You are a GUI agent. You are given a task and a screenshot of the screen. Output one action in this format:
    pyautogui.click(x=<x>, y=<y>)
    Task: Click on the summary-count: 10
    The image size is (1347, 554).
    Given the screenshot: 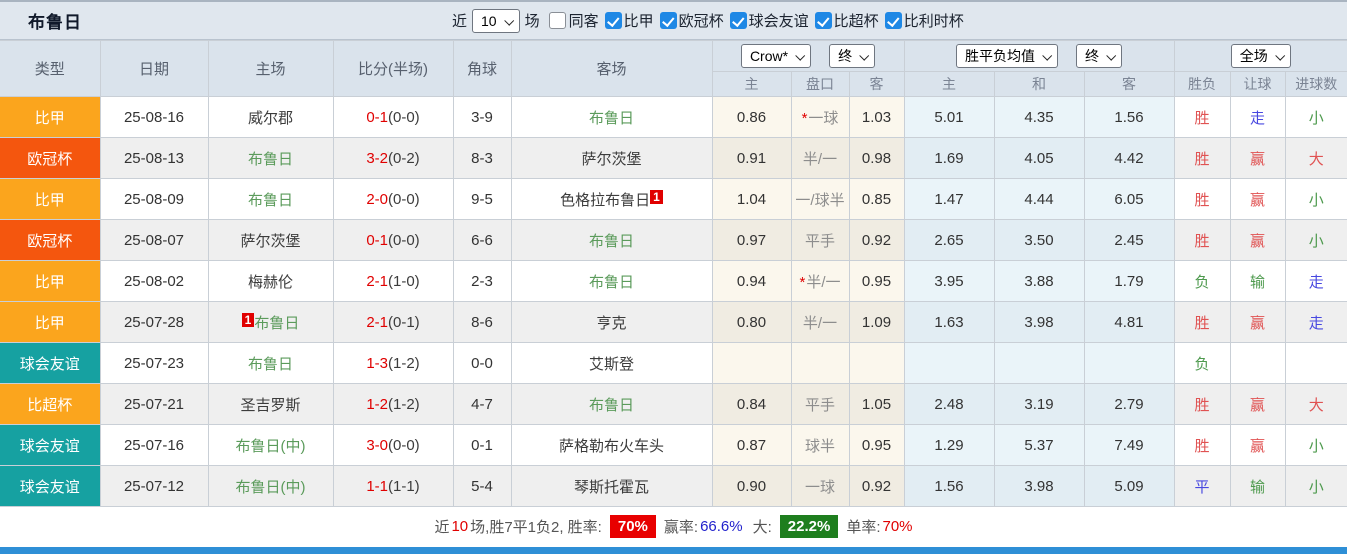 What is the action you would take?
    pyautogui.click(x=460, y=526)
    